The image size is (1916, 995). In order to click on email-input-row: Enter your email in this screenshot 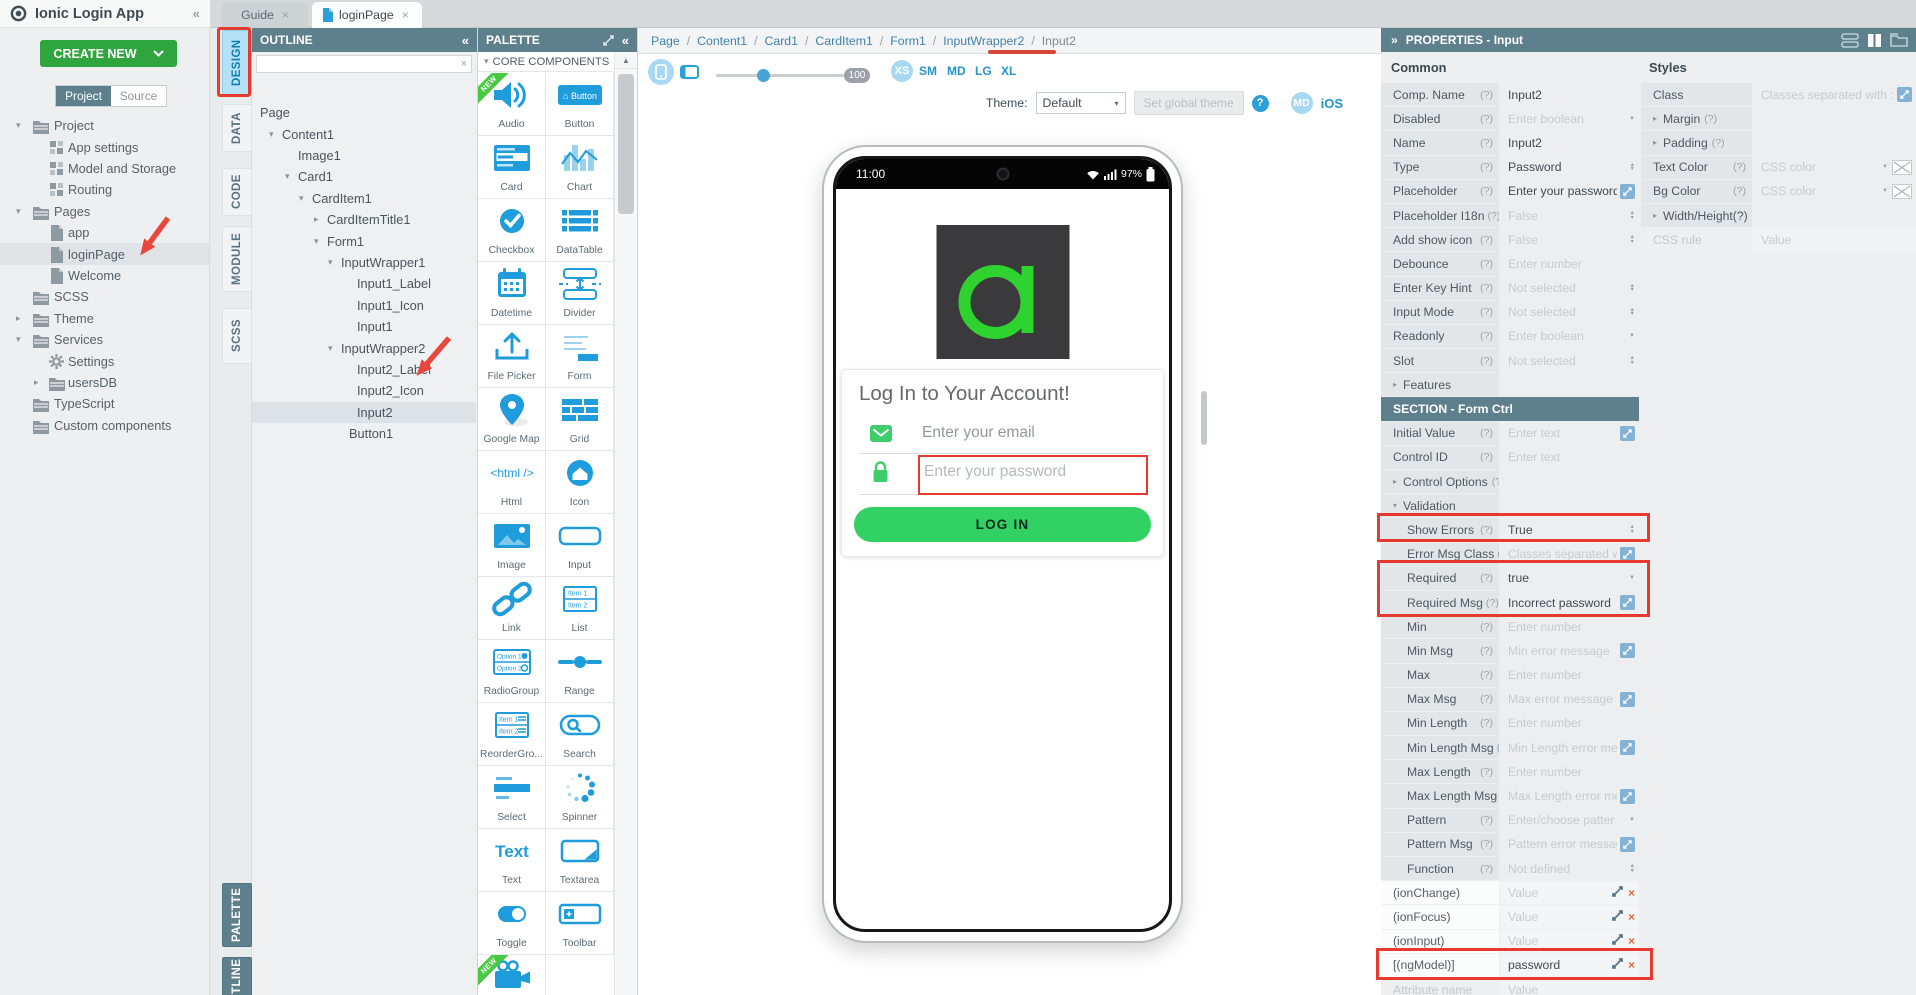, I will do `click(1002, 435)`.